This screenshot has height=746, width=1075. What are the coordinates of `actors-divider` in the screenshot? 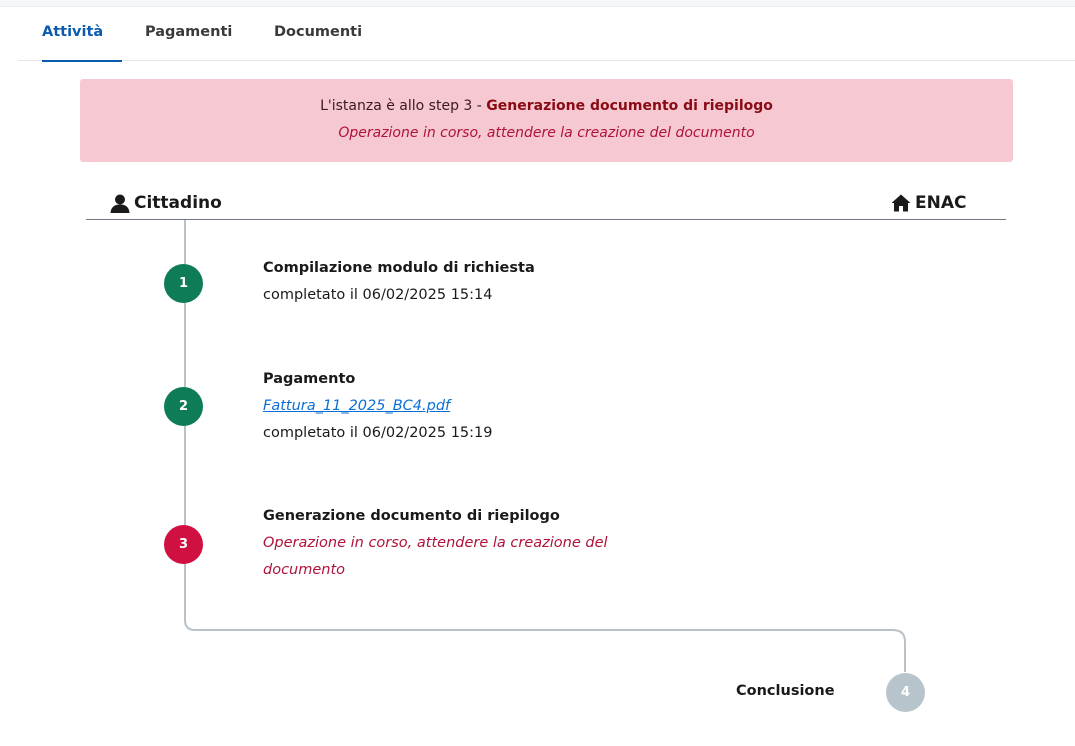 It's located at (546, 219).